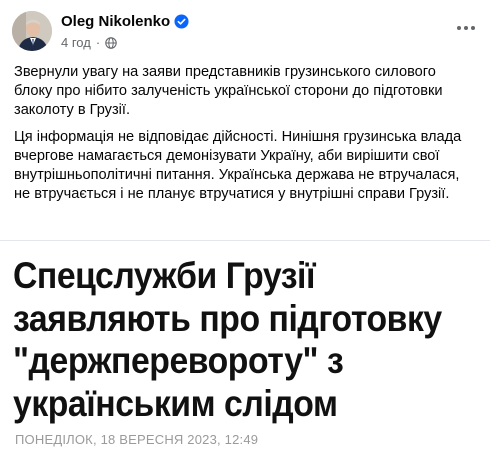 The width and height of the screenshot is (490, 461). I want to click on author-name: Oleg Nikolenko, so click(115, 21).